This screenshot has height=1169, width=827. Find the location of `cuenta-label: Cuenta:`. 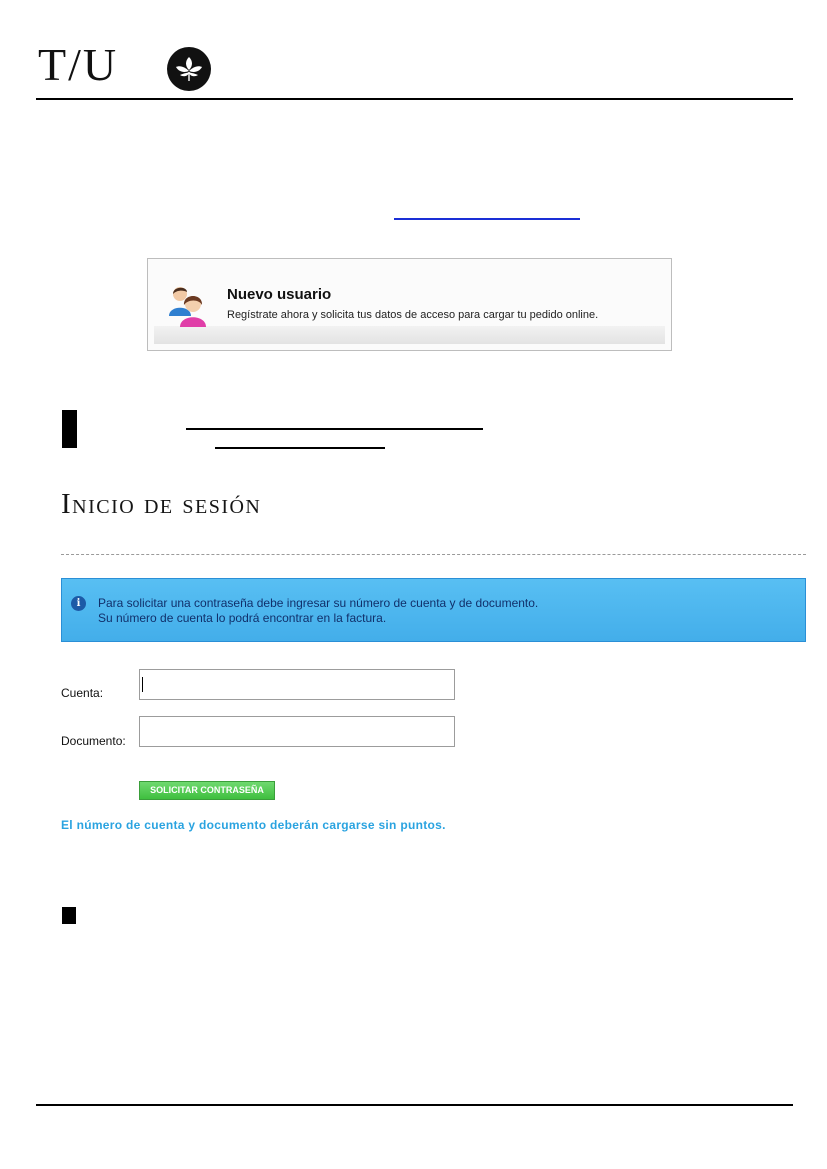

cuenta-label: Cuenta: is located at coordinates (82, 693).